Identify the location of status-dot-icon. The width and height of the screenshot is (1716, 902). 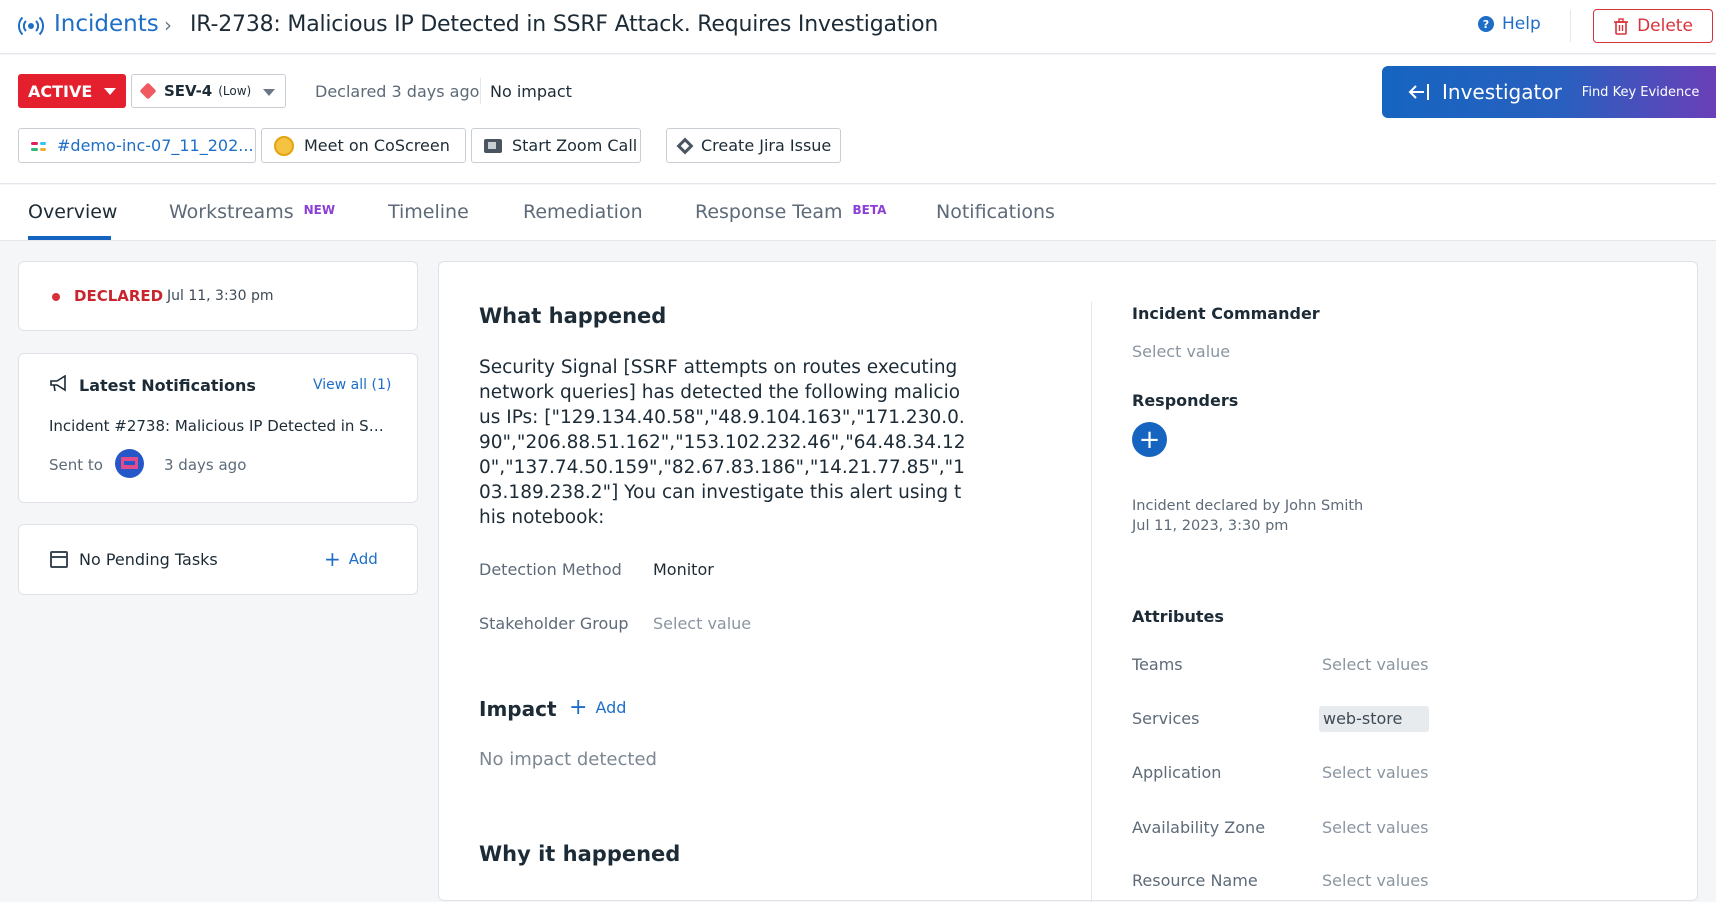
(56, 297).